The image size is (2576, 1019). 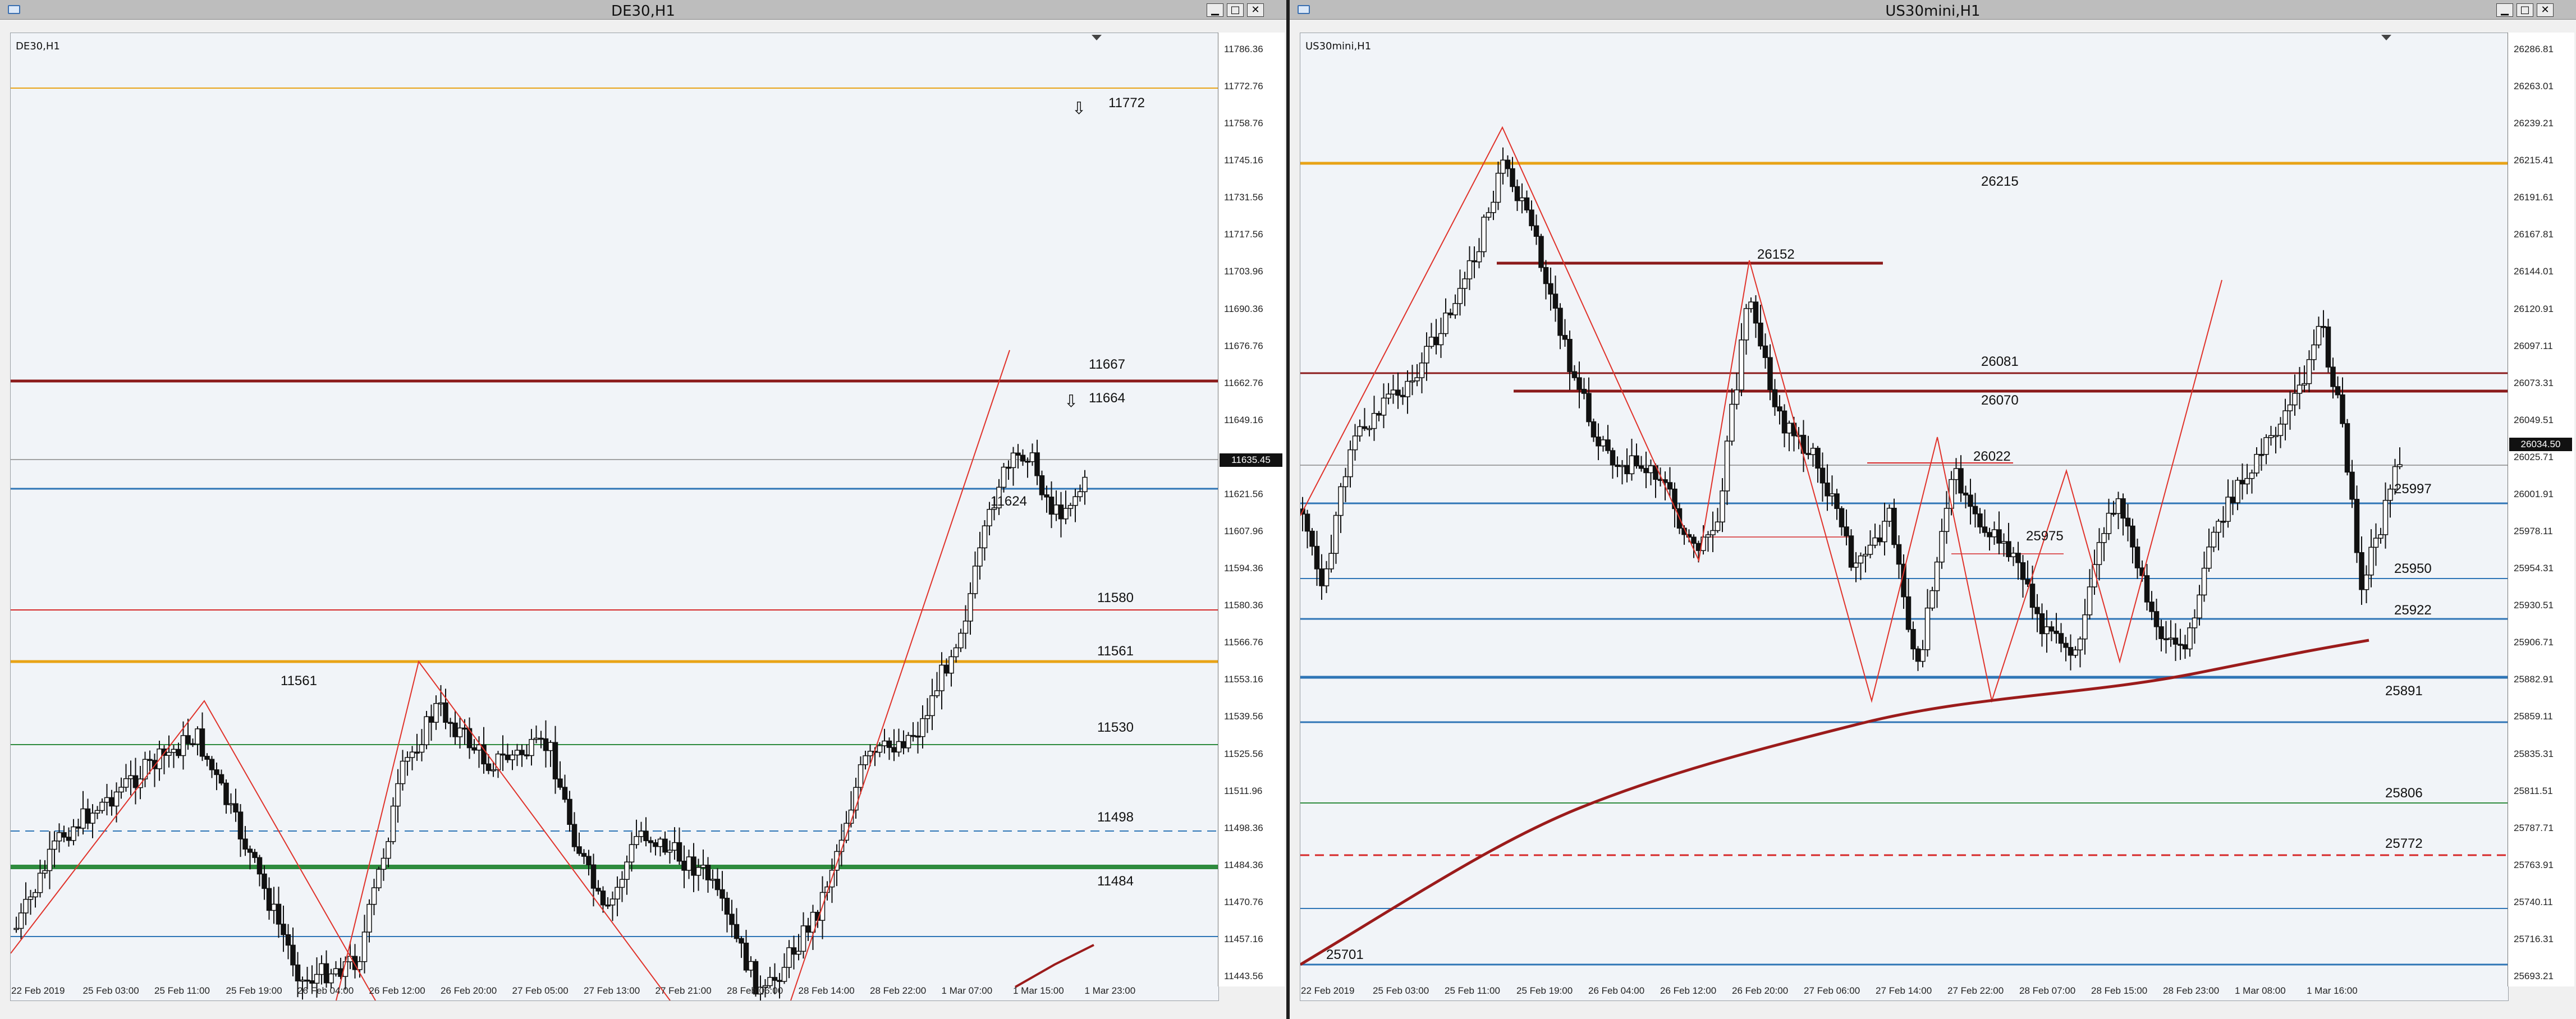 What do you see at coordinates (1115, 881) in the screenshot?
I see `level-label: 11484` at bounding box center [1115, 881].